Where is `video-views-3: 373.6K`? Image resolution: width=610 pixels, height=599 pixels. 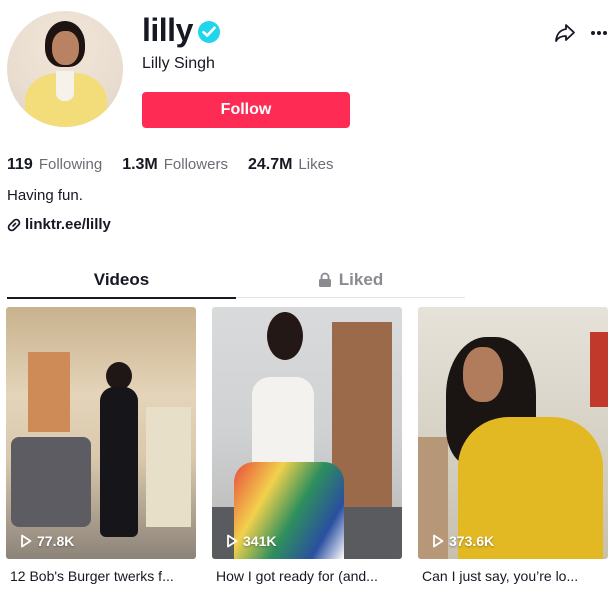
video-views-3: 373.6K is located at coordinates (463, 541).